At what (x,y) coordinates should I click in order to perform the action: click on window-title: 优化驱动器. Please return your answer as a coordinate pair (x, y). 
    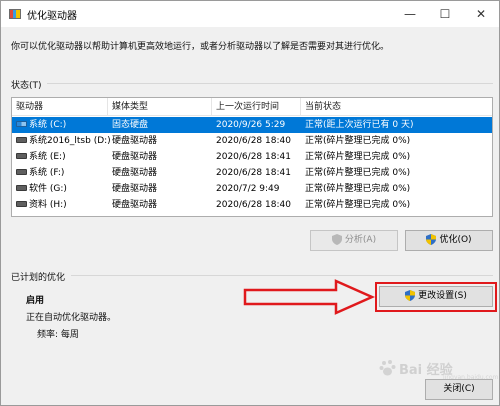
    Looking at the image, I should click on (52, 16).